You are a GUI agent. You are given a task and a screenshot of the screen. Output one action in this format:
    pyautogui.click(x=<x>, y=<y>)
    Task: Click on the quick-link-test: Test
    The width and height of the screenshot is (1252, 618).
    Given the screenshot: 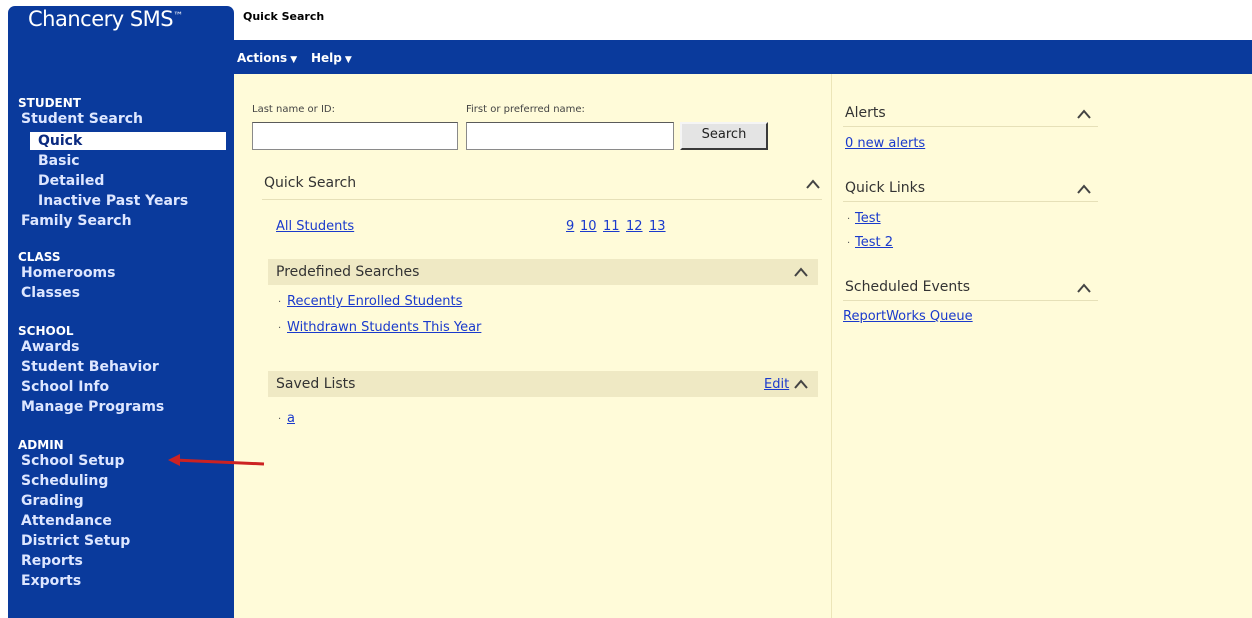 What is the action you would take?
    pyautogui.click(x=868, y=218)
    